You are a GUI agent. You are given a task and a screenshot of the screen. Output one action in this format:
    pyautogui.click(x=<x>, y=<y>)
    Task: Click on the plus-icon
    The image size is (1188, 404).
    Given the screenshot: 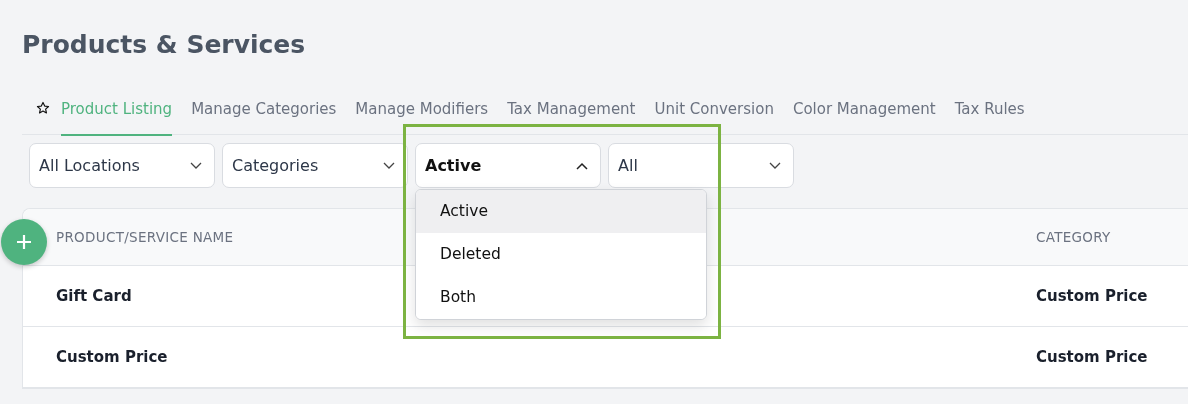 What is the action you would take?
    pyautogui.click(x=24, y=242)
    